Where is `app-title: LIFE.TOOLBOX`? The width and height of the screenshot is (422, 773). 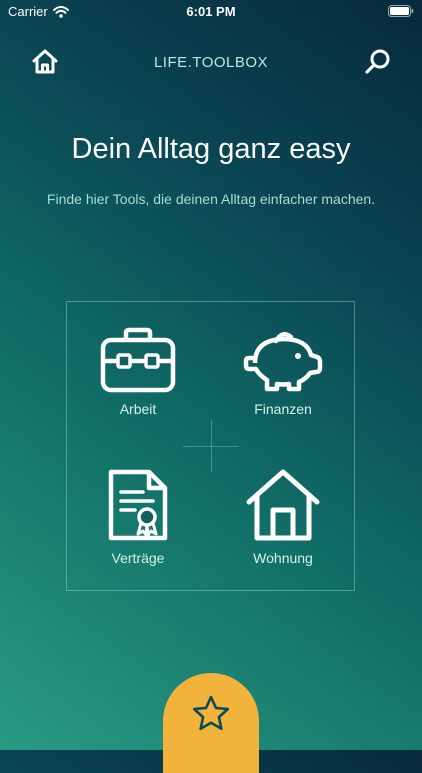
app-title: LIFE.TOOLBOX is located at coordinates (211, 62).